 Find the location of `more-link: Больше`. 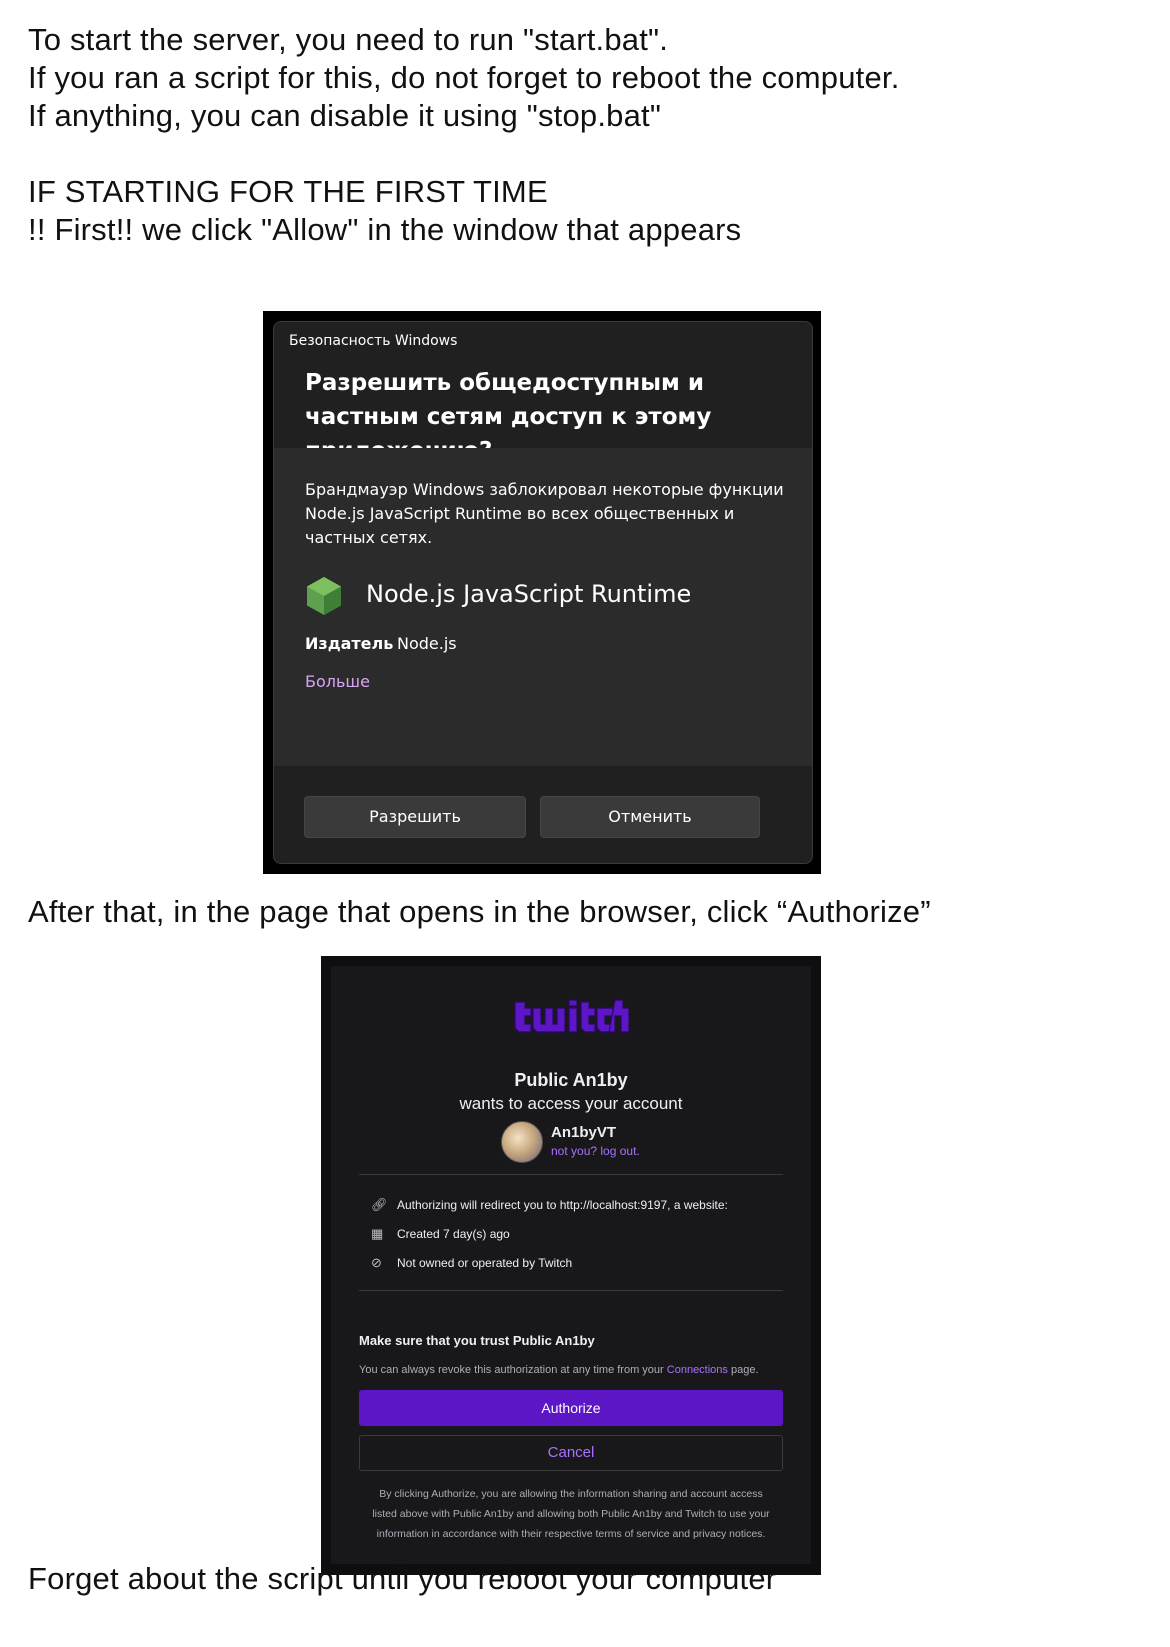

more-link: Больше is located at coordinates (337, 682).